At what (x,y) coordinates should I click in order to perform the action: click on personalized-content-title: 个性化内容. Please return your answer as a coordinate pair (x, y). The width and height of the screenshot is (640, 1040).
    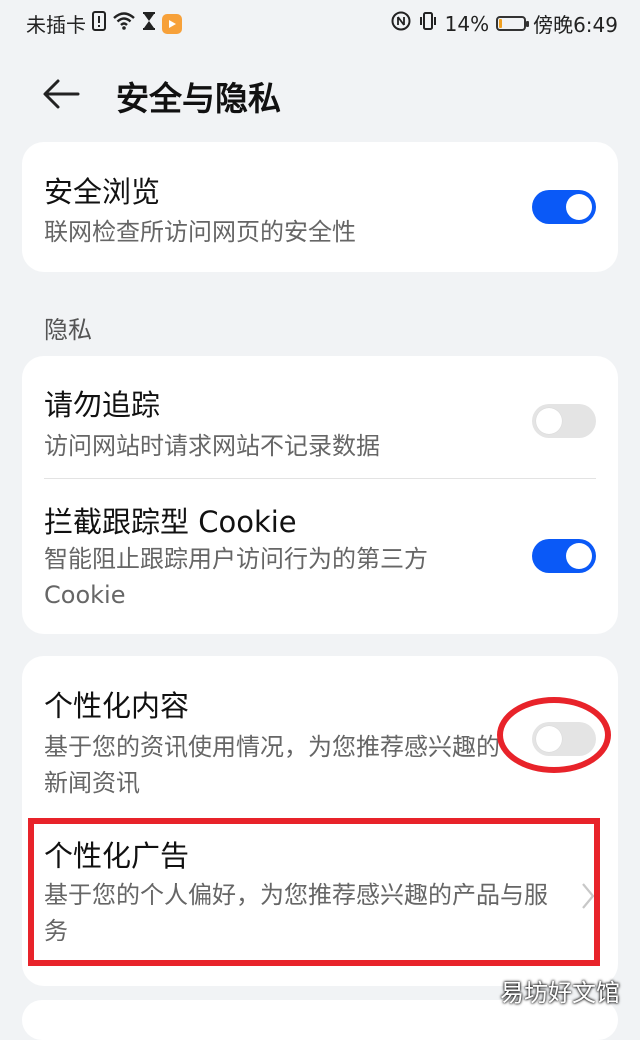
    Looking at the image, I should click on (117, 706).